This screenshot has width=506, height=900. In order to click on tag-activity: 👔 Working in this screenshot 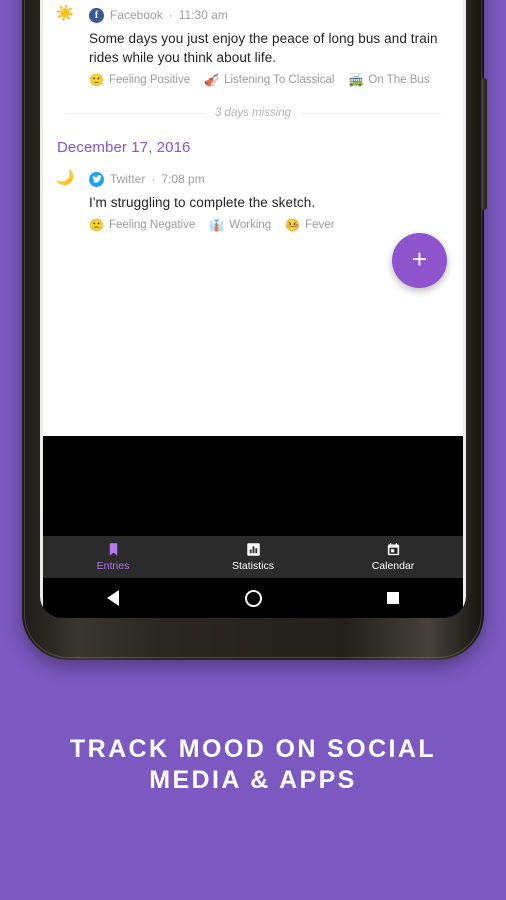, I will do `click(240, 225)`.